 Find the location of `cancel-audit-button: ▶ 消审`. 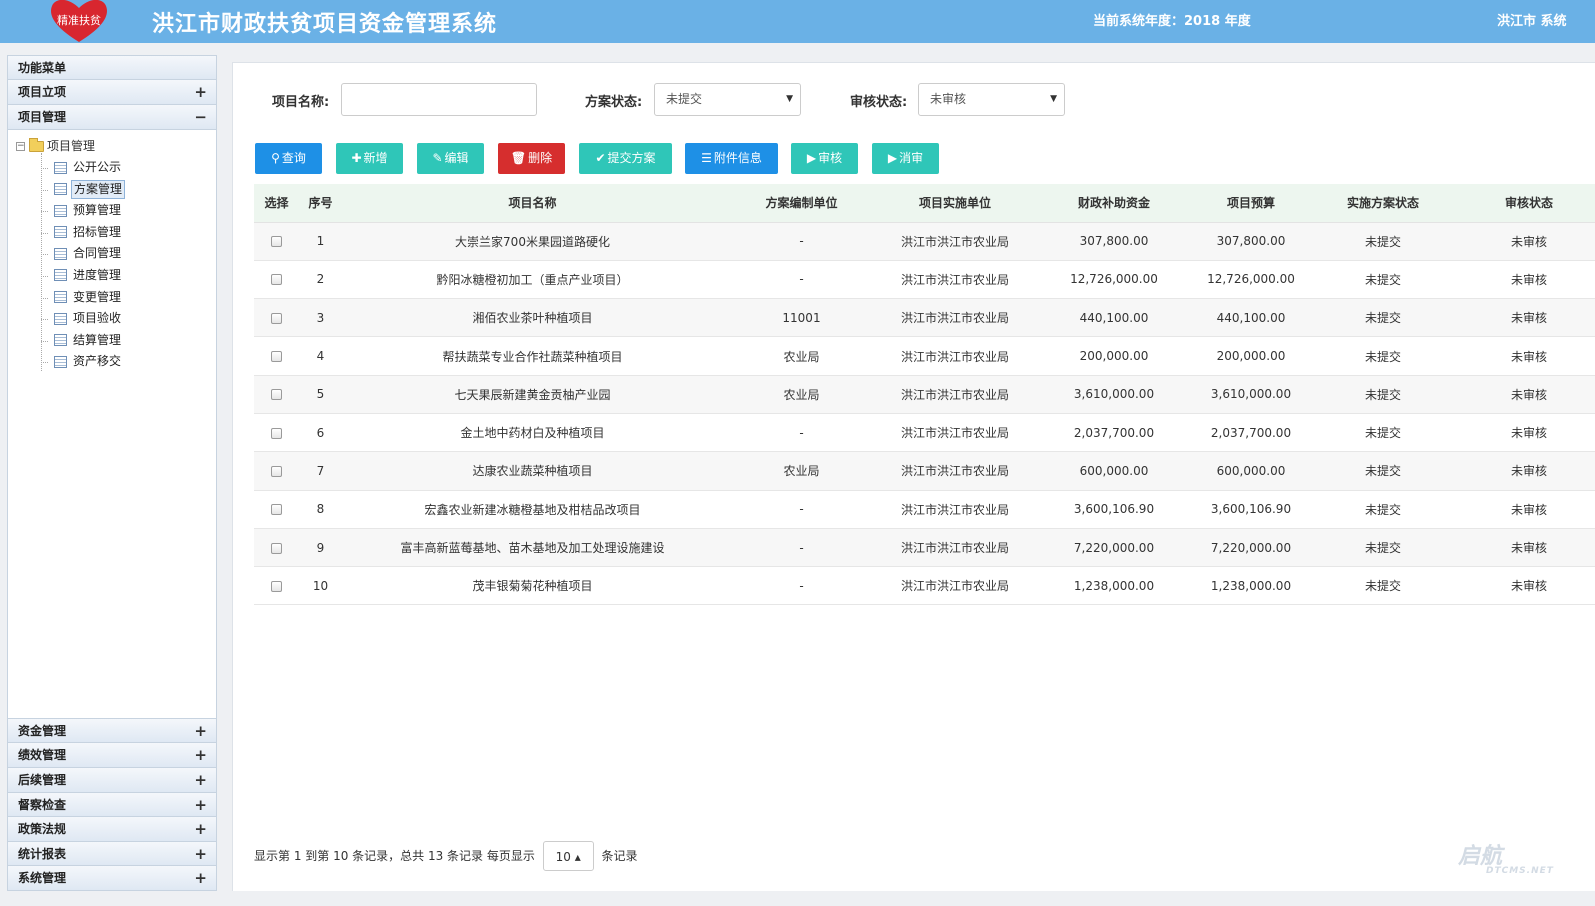

cancel-audit-button: ▶ 消审 is located at coordinates (905, 158).